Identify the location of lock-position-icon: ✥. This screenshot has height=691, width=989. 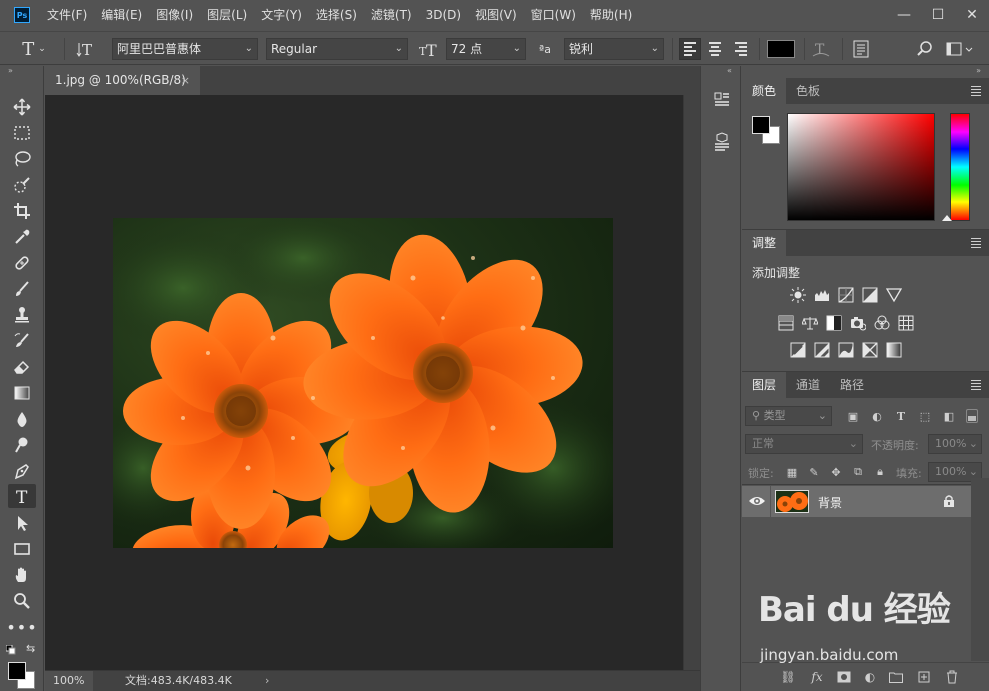
(836, 472).